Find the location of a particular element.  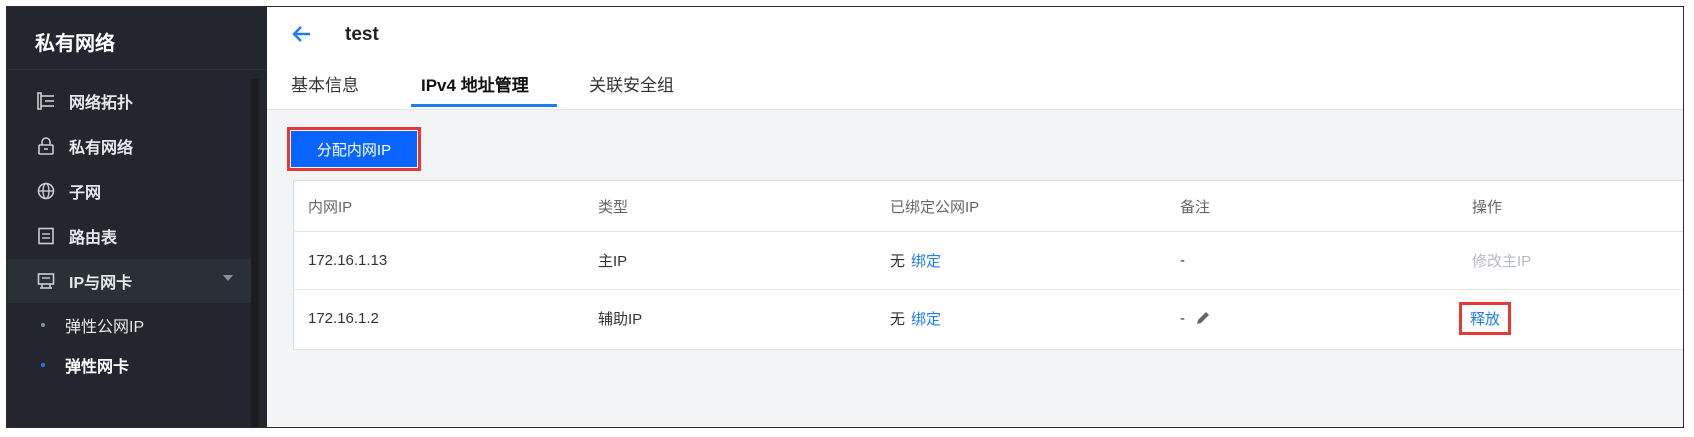

column-header-note: 备注 is located at coordinates (1195, 207).